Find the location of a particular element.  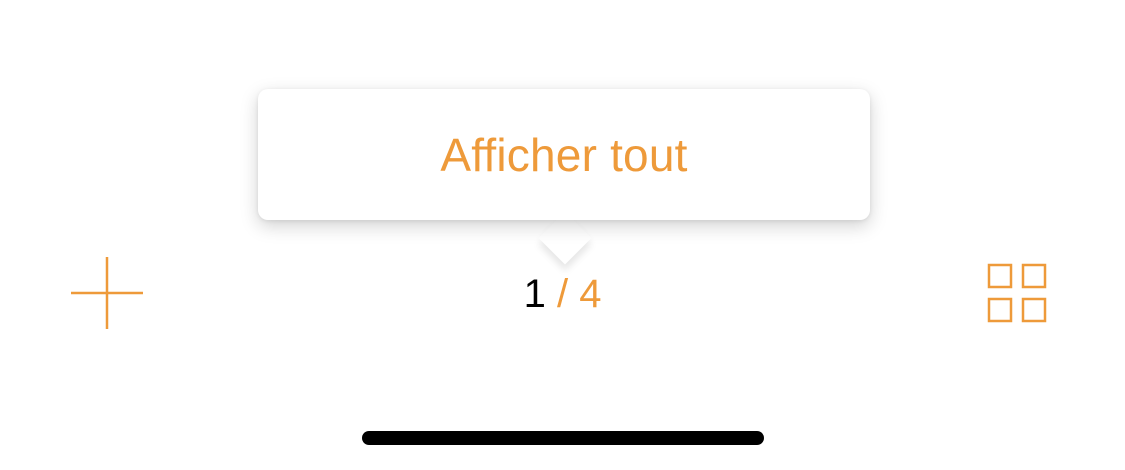

show-all-label: Afficher tout is located at coordinates (563, 155).